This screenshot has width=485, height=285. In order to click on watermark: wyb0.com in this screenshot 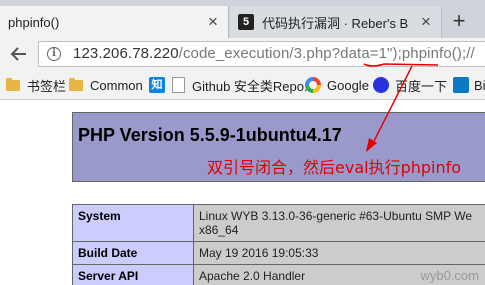, I will do `click(449, 275)`.